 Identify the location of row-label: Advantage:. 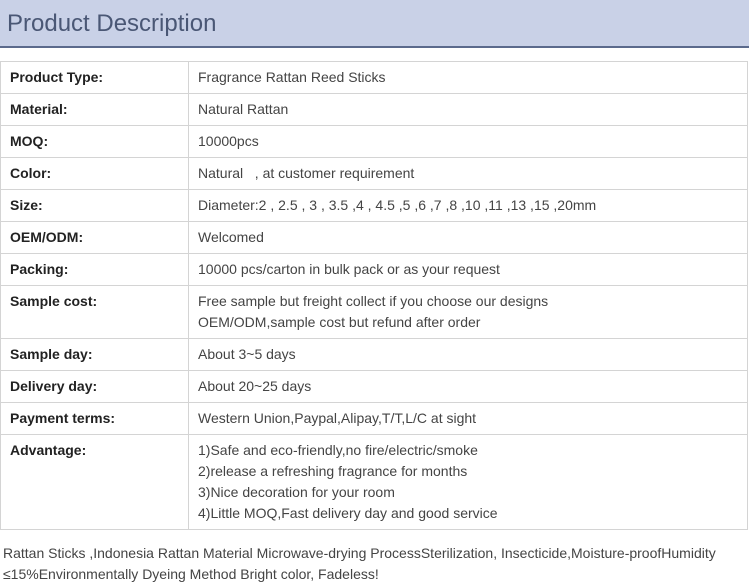
(94, 482).